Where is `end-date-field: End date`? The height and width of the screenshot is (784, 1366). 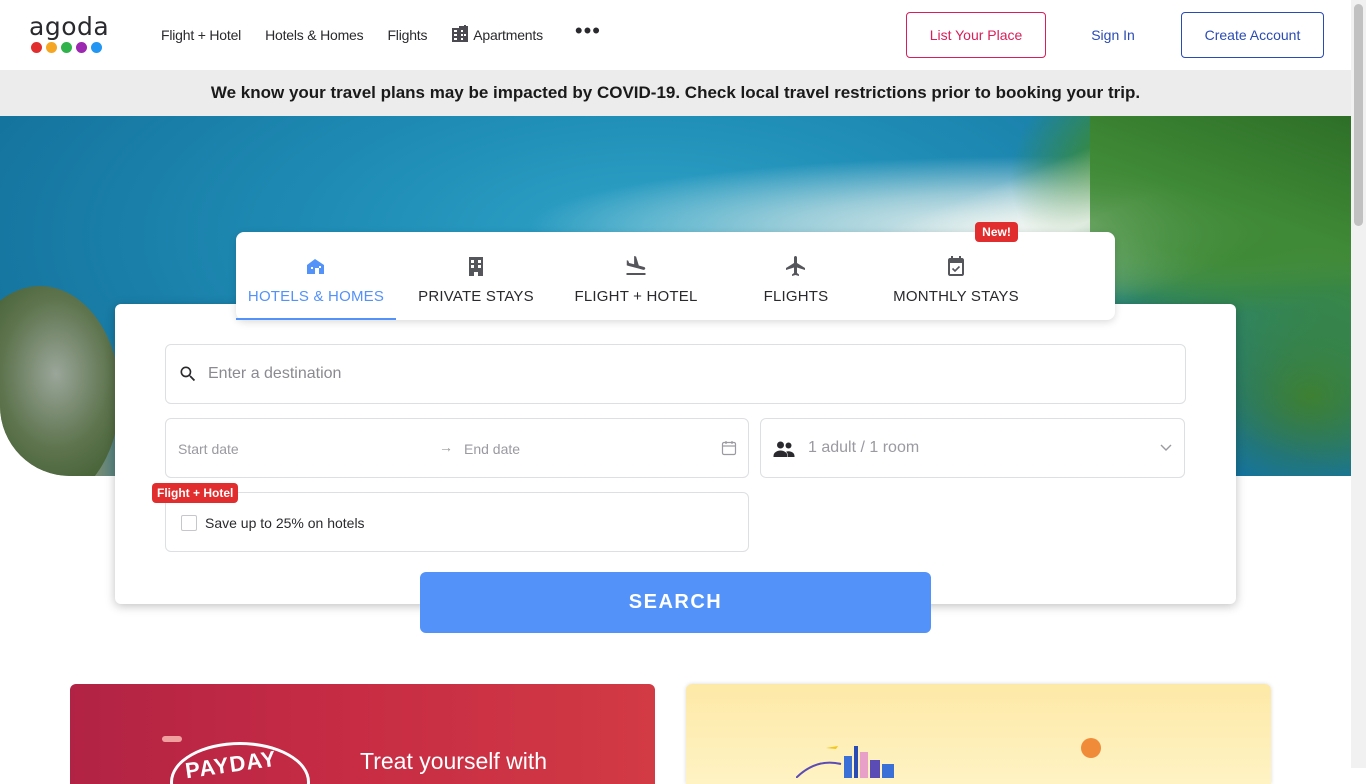
end-date-field: End date is located at coordinates (492, 449).